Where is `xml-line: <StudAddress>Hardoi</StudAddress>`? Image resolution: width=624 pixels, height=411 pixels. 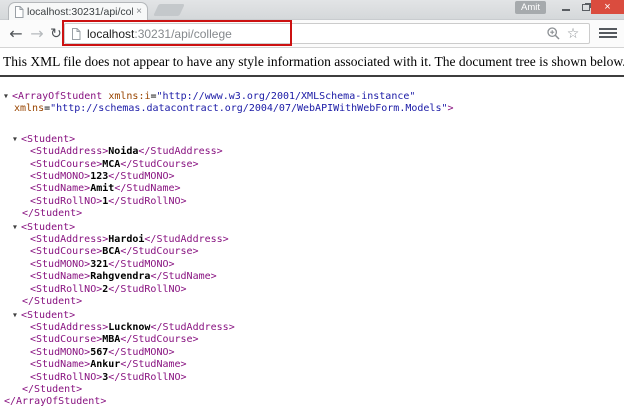 xml-line: <StudAddress>Hardoi</StudAddress> is located at coordinates (312, 240).